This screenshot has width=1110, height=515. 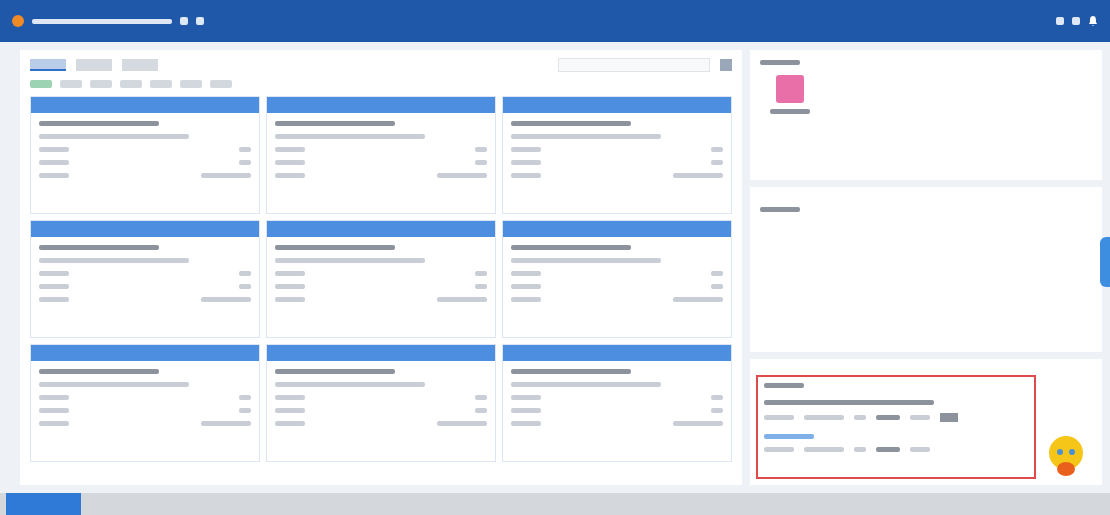 What do you see at coordinates (18, 21) in the screenshot?
I see `logo-icon` at bounding box center [18, 21].